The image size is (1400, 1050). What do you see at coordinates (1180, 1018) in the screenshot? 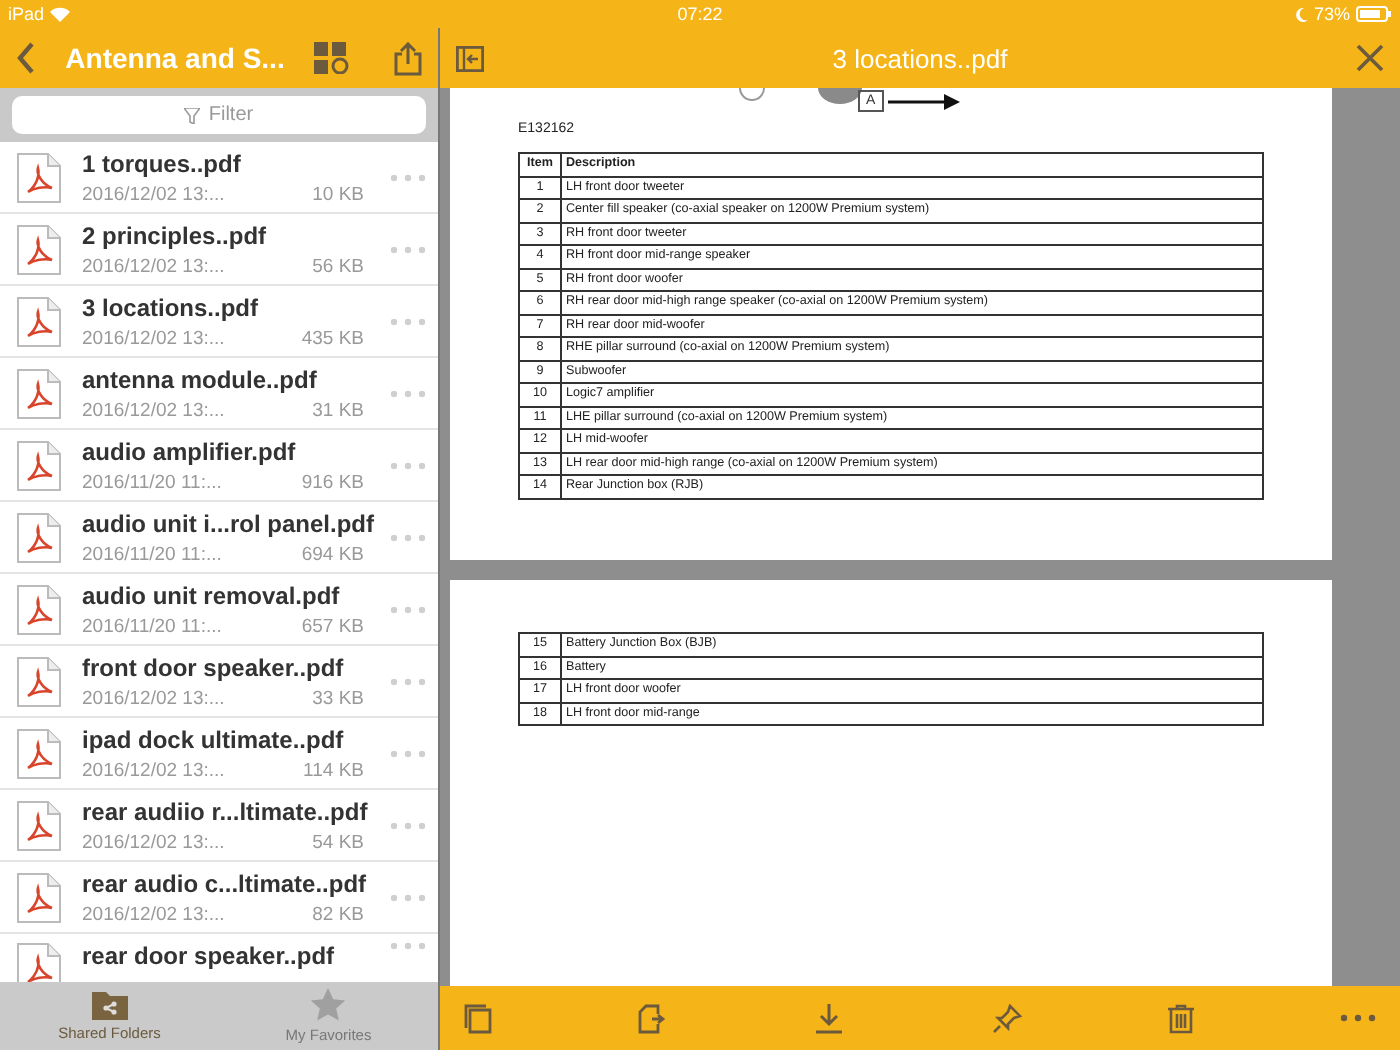
I see `delete-button` at bounding box center [1180, 1018].